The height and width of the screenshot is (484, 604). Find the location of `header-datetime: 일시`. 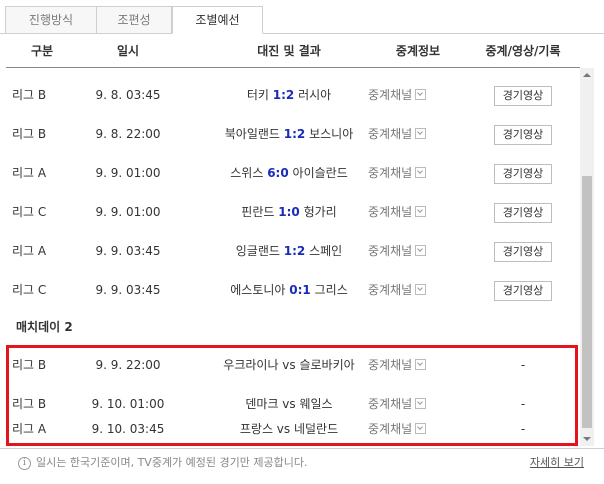

header-datetime: 일시 is located at coordinates (128, 51).